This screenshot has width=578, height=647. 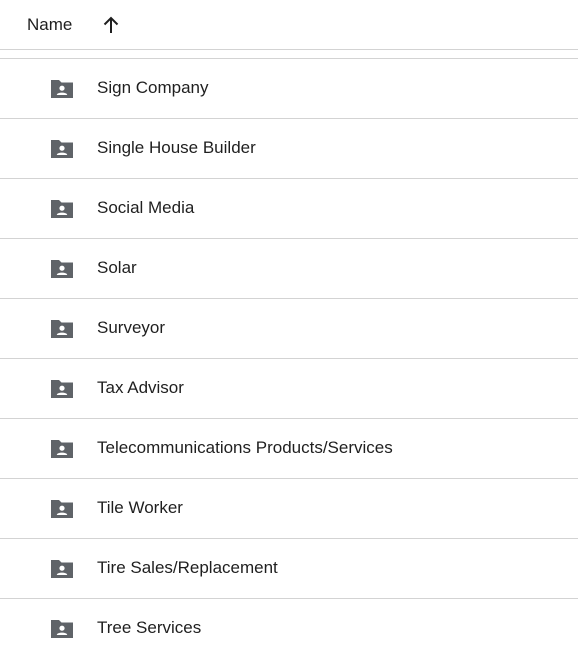 I want to click on list-item-label: Social Media, so click(x=146, y=207).